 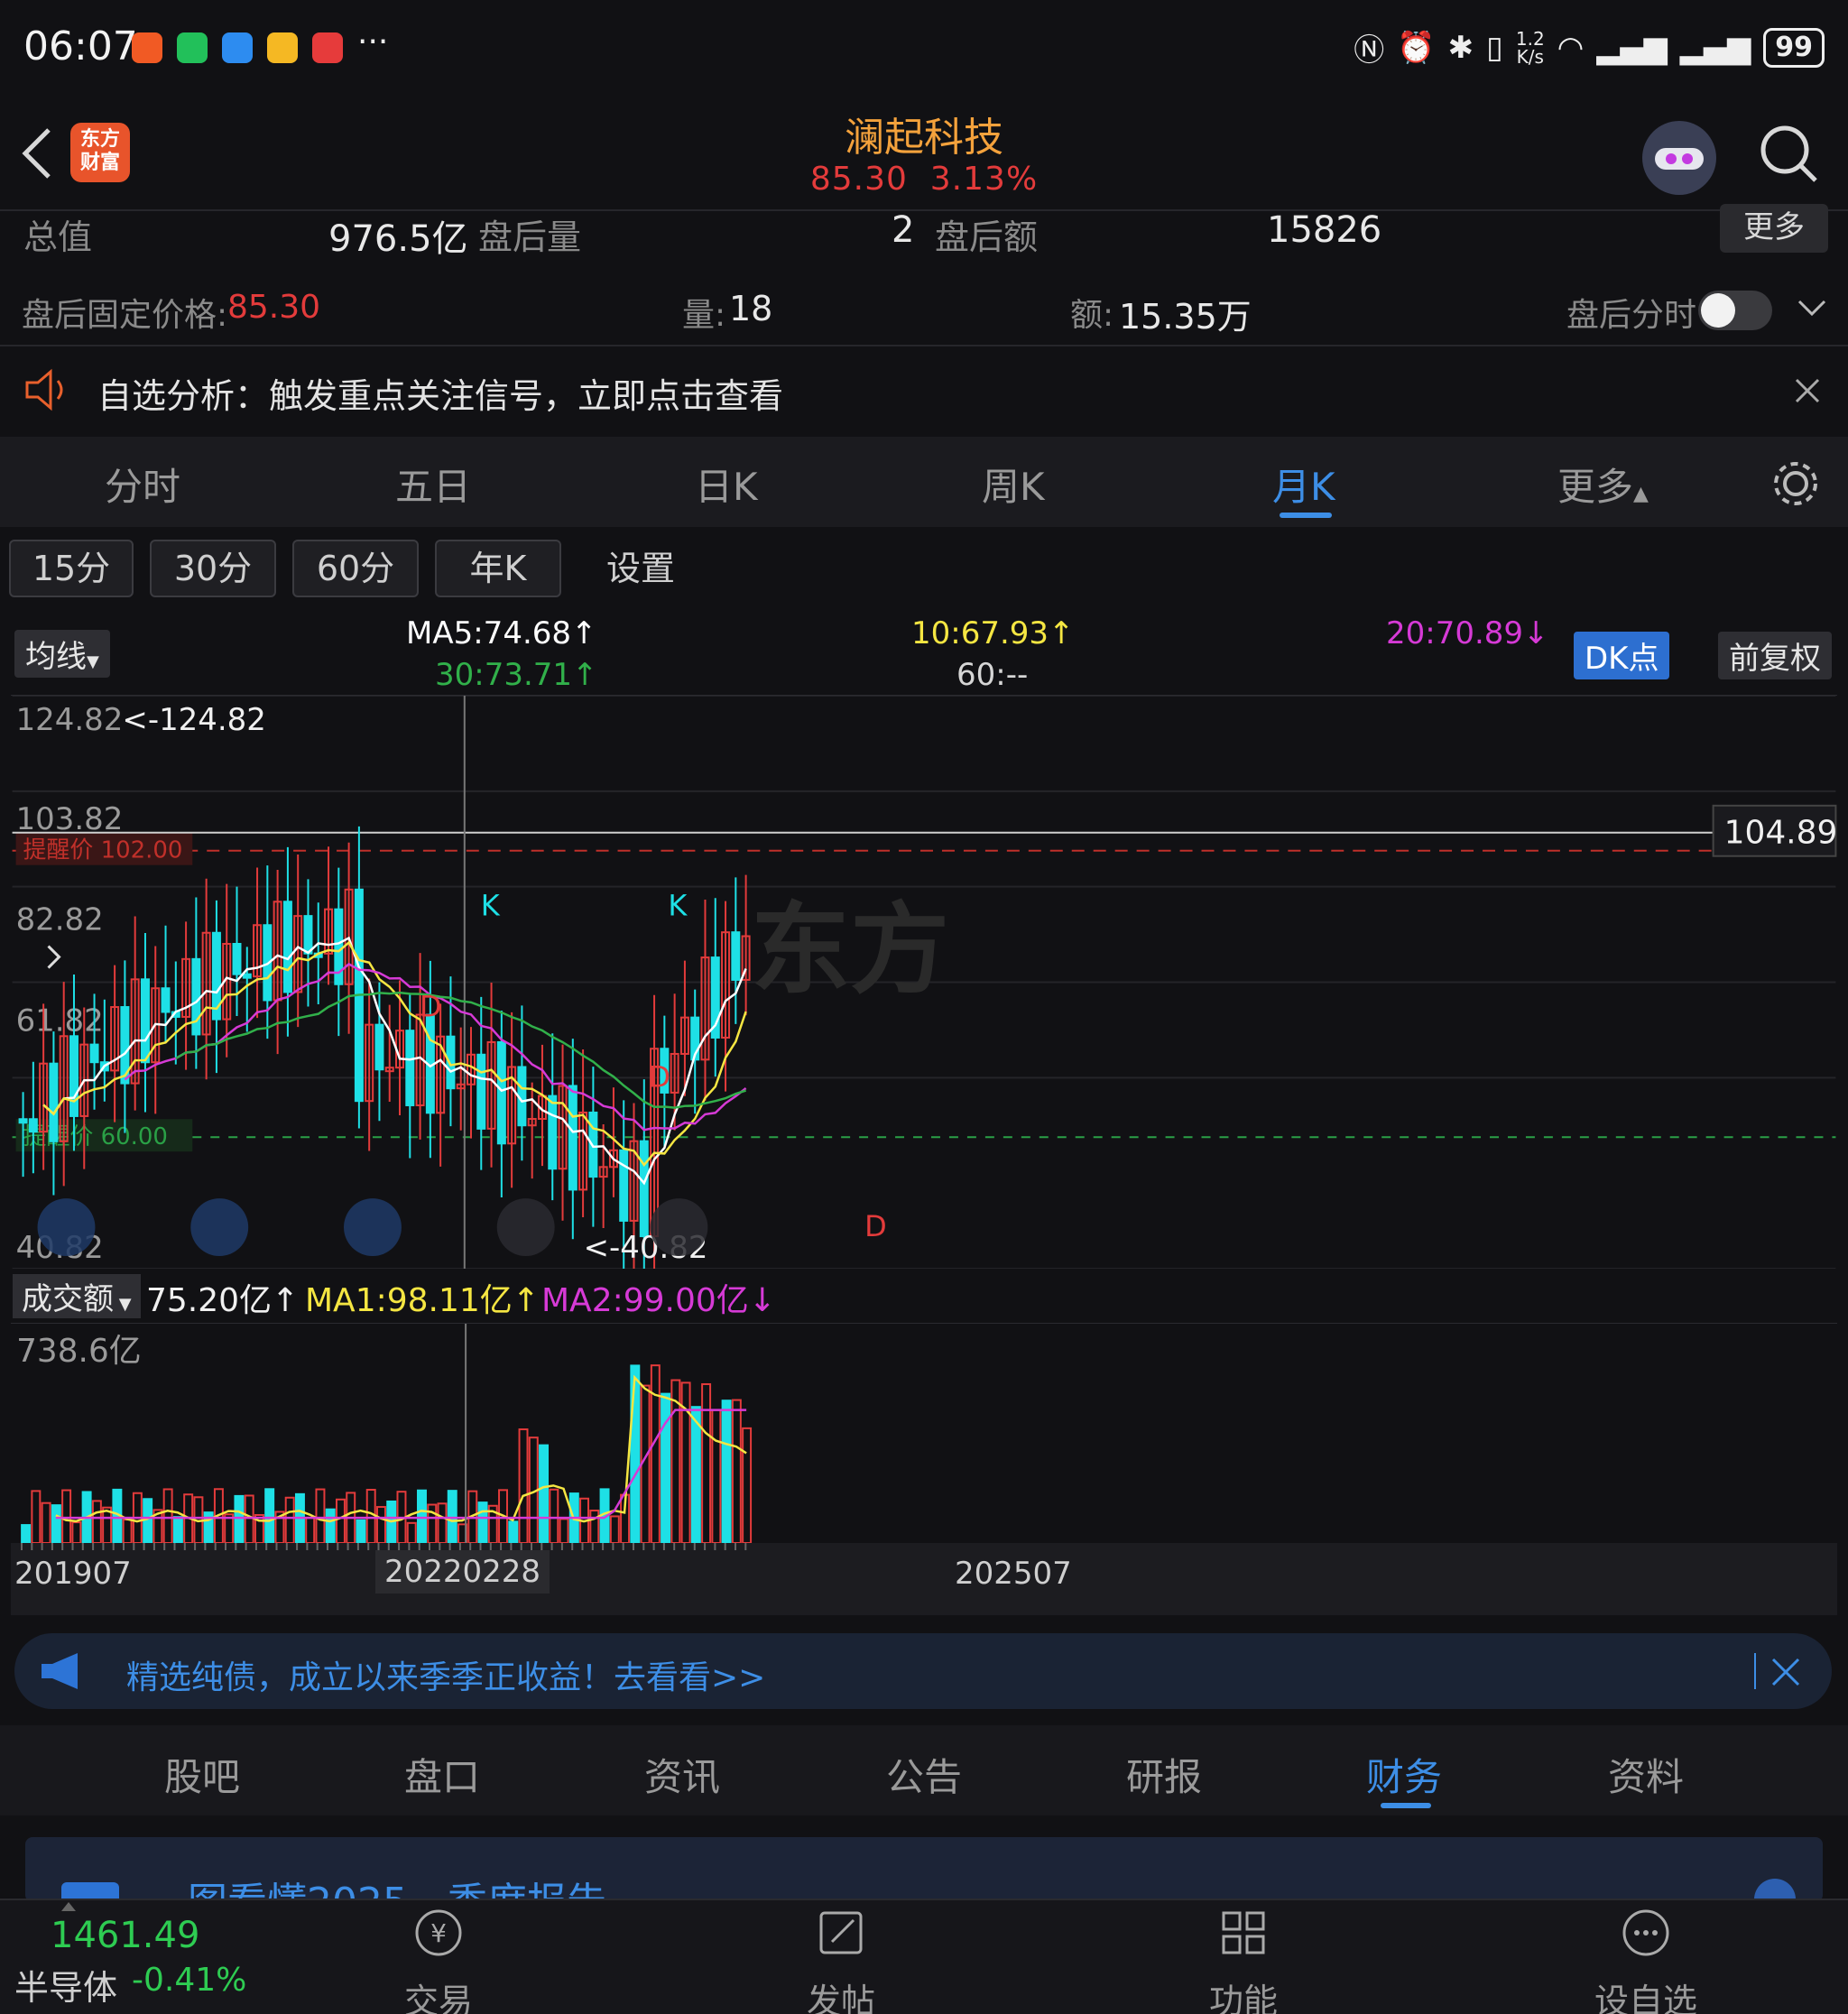 I want to click on post-button: 发帖, so click(x=841, y=1960).